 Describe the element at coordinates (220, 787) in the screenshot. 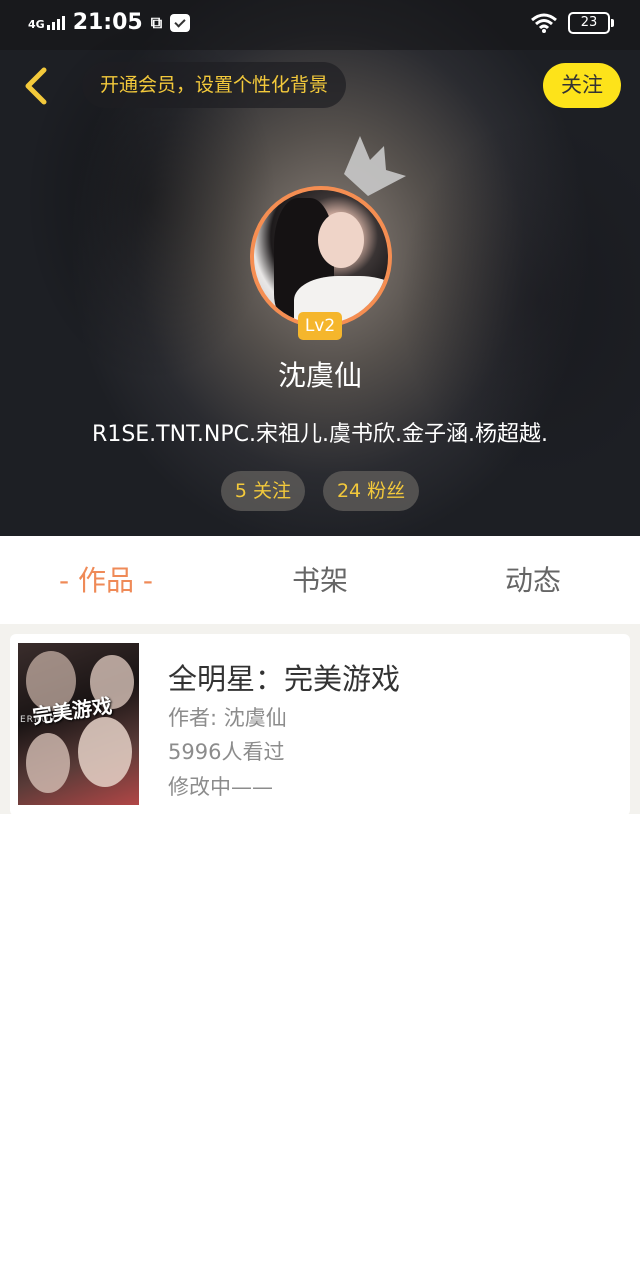

I see `book-status: 修改中——` at that location.